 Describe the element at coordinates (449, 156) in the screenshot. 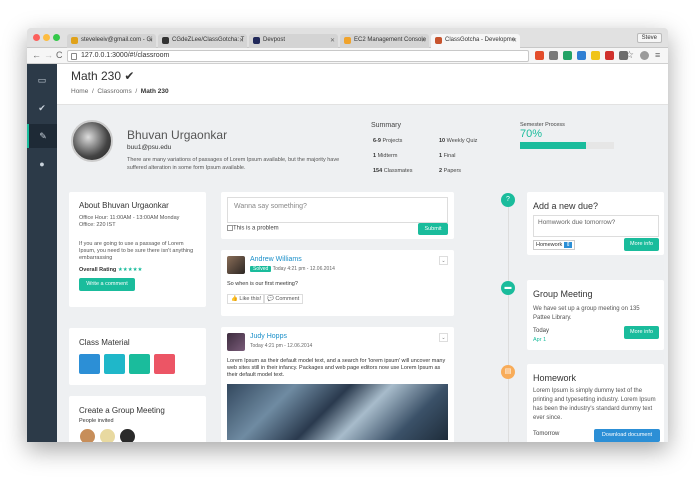

I see `summary-label: Final` at that location.